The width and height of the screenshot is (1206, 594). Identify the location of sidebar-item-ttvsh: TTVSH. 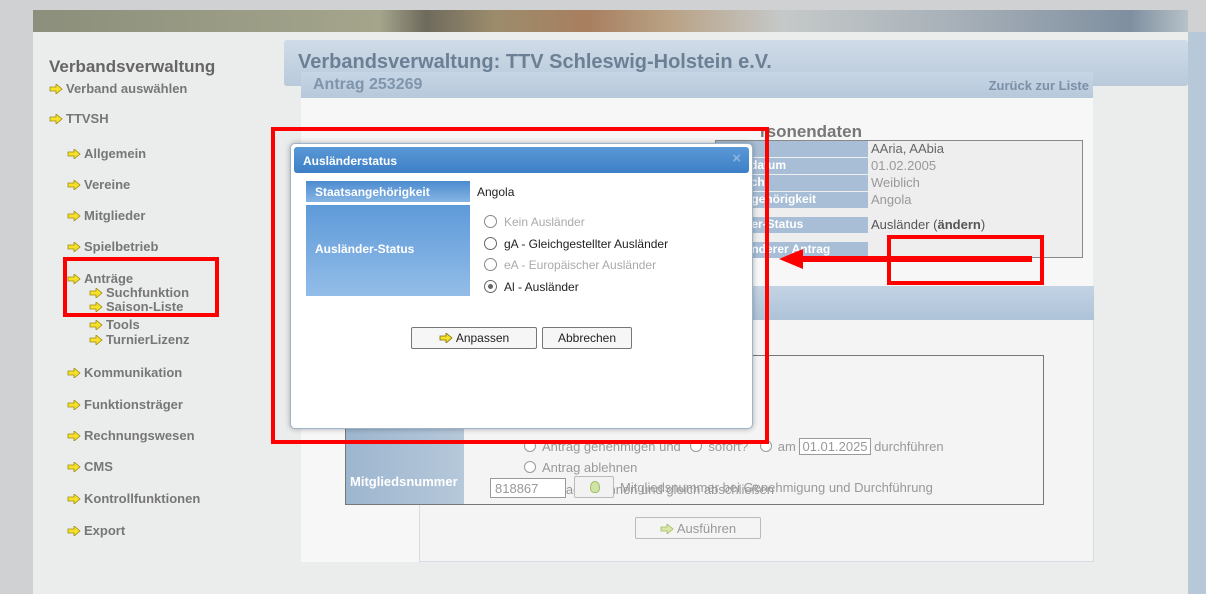
(79, 118).